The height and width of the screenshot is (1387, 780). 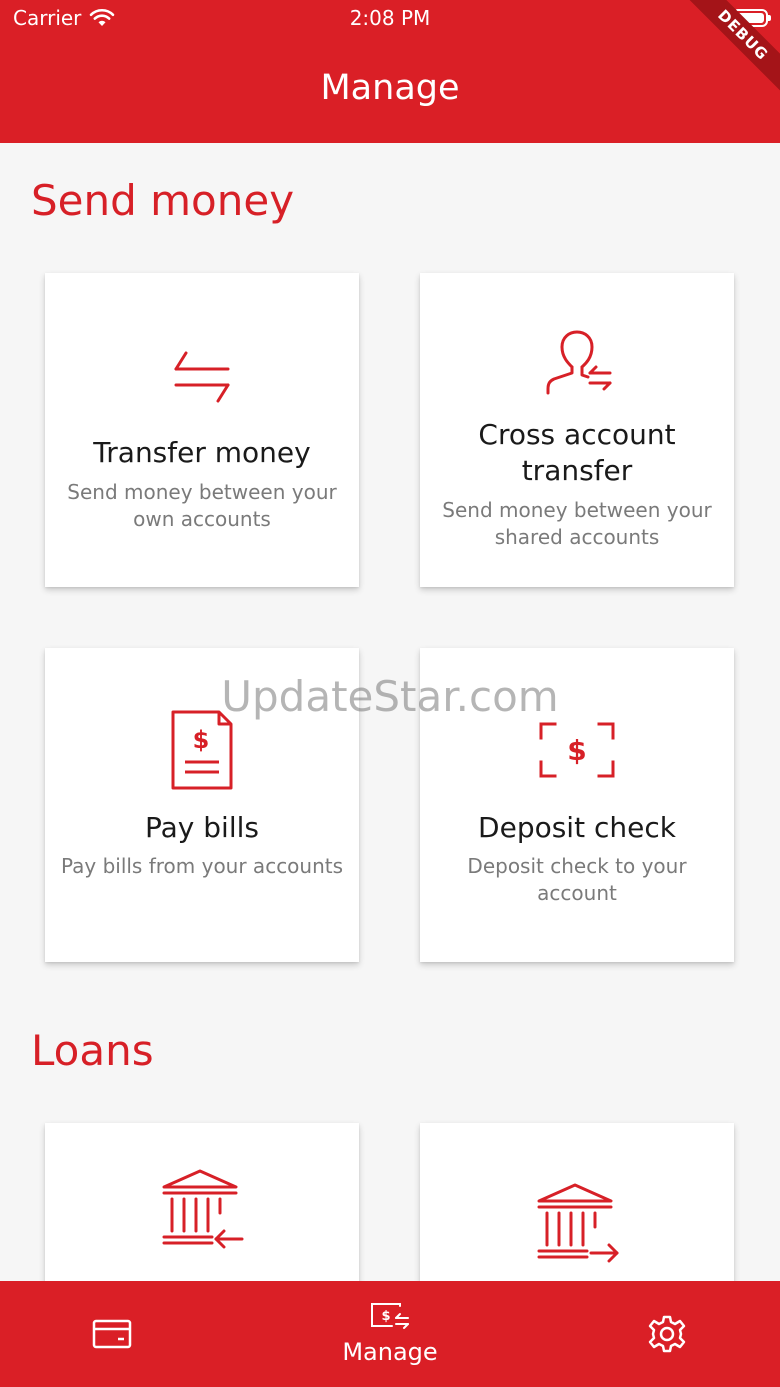 I want to click on card-icon, so click(x=112, y=1334).